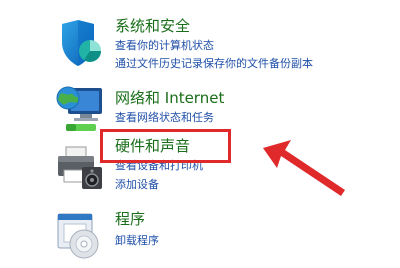  I want to click on category-title-system-security: 系统和安全, so click(152, 26).